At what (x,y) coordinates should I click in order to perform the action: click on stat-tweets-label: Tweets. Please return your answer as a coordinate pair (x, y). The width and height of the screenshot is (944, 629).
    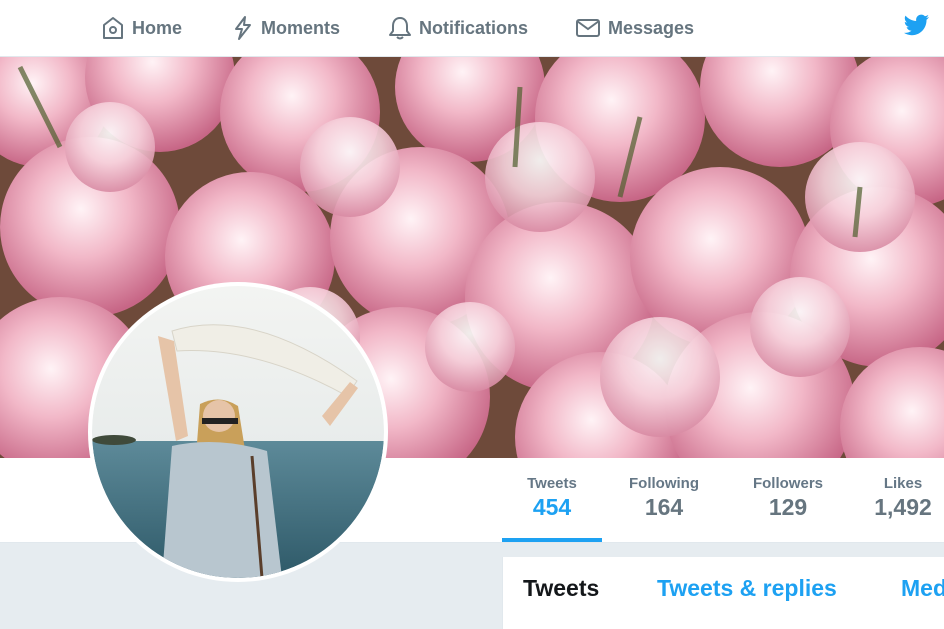
    Looking at the image, I should click on (552, 483).